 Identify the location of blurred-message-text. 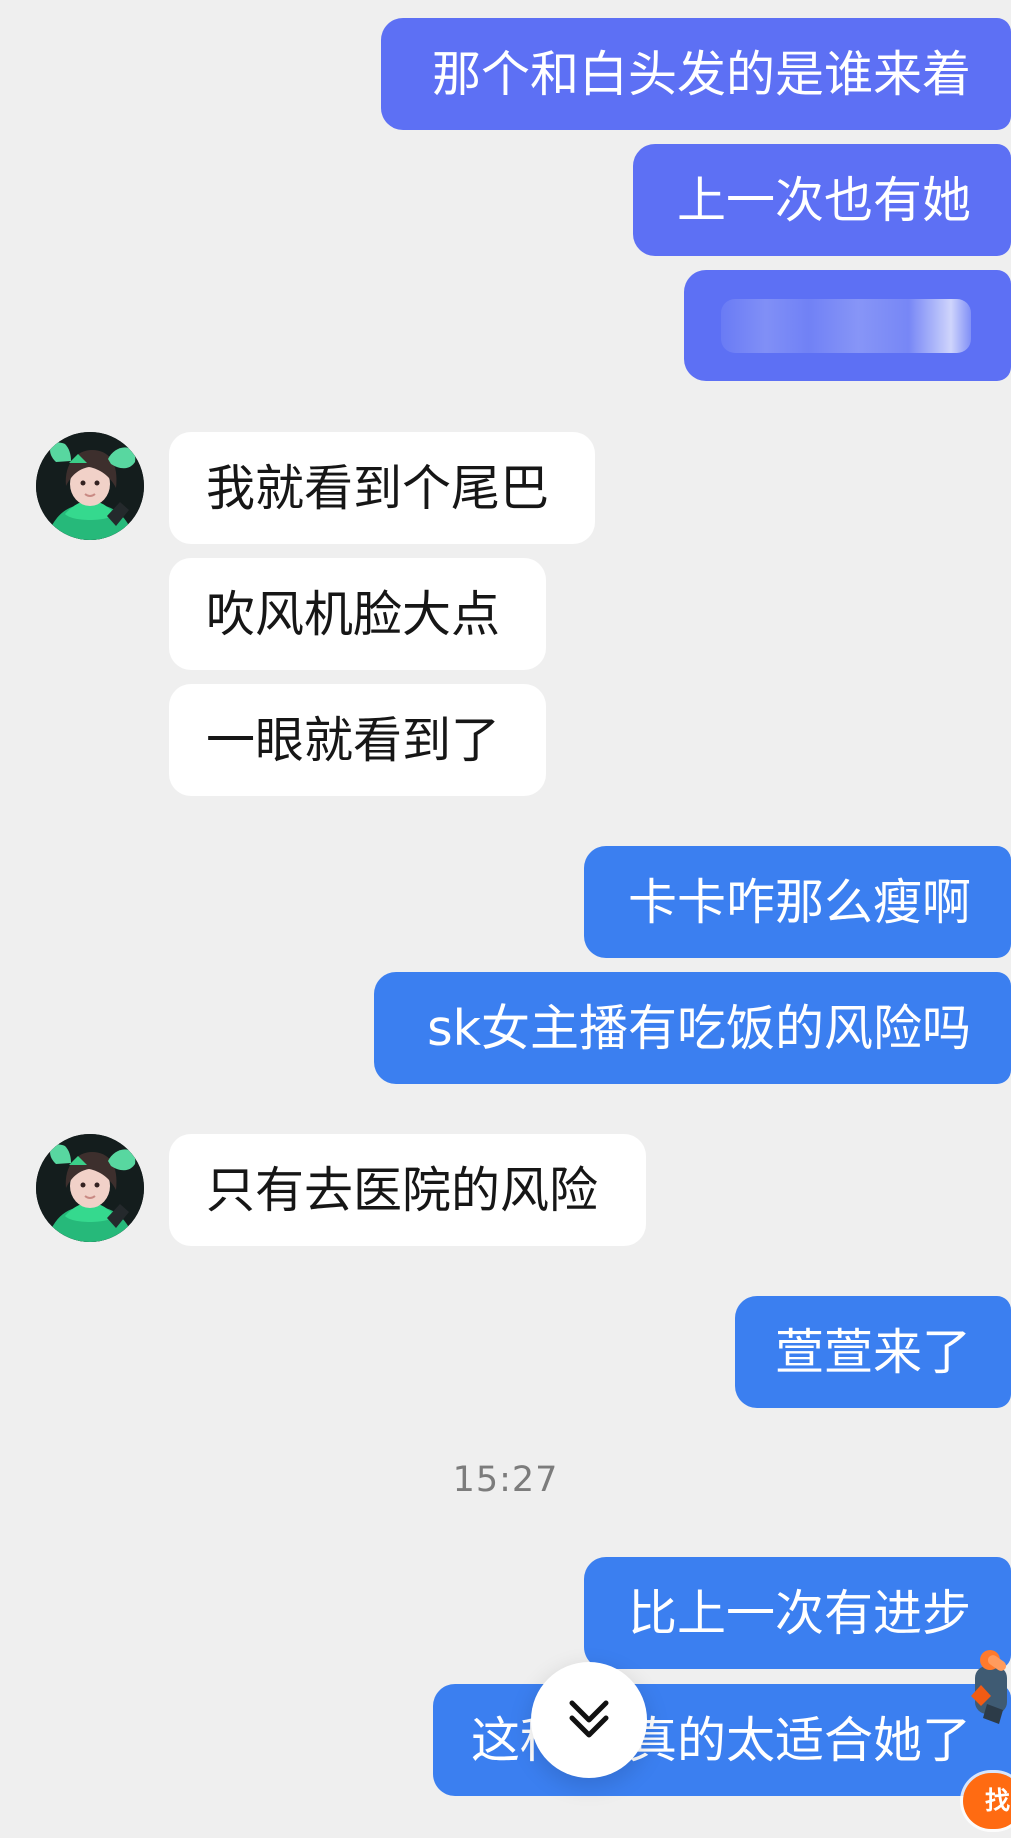
(846, 325).